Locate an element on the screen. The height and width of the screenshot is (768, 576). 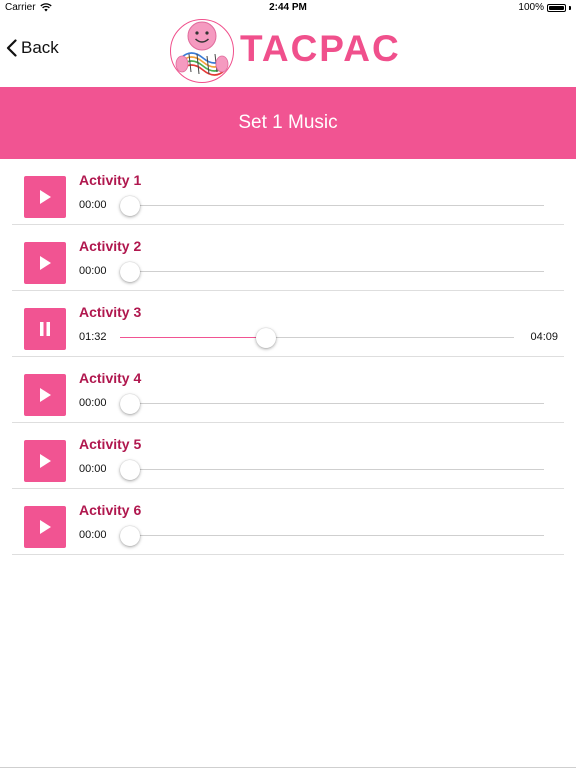
track-title: Activity 1 is located at coordinates (110, 180).